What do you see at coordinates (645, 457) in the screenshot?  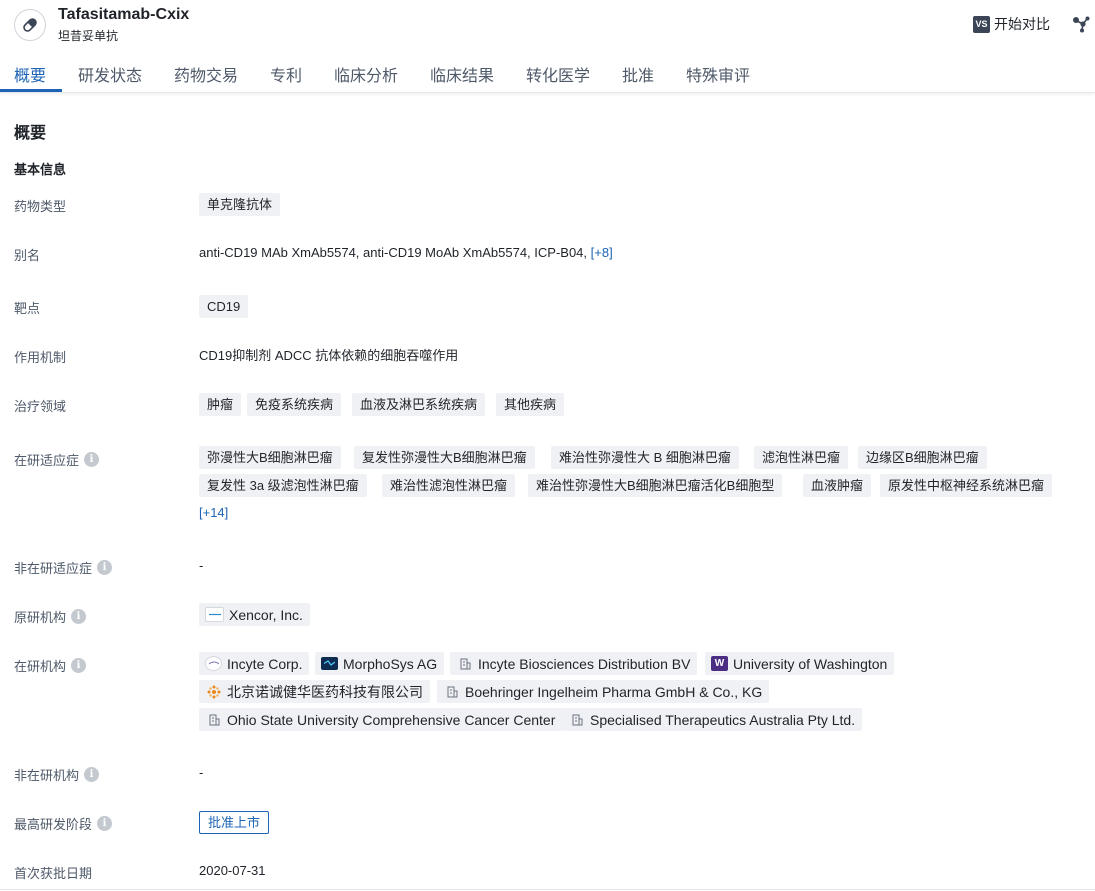 I see `indication-tag: 难治性弥漫性大 B 细胞淋巴瘤` at bounding box center [645, 457].